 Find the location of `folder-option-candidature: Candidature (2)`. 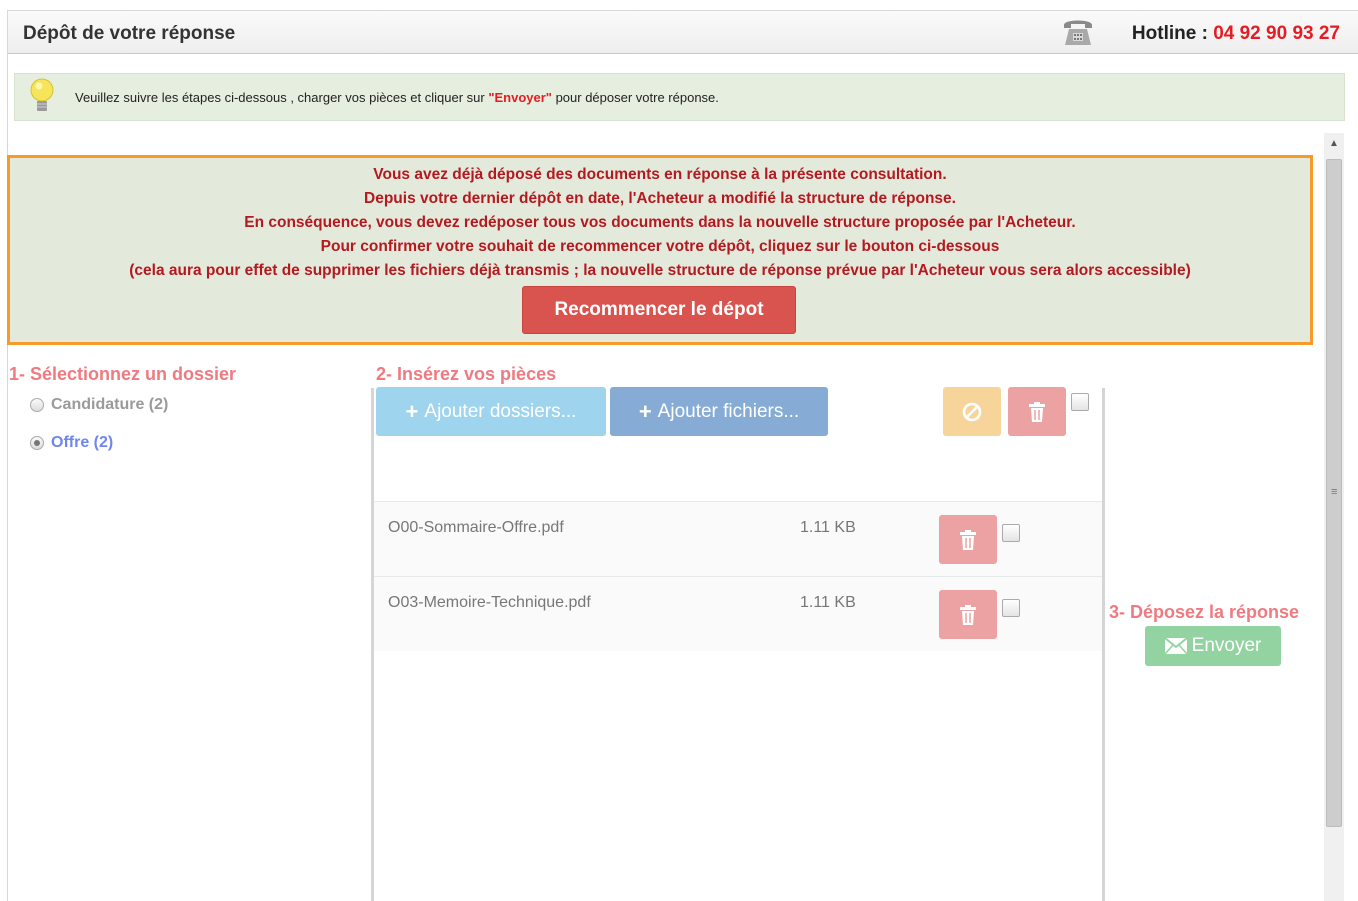

folder-option-candidature: Candidature (2) is located at coordinates (99, 405).